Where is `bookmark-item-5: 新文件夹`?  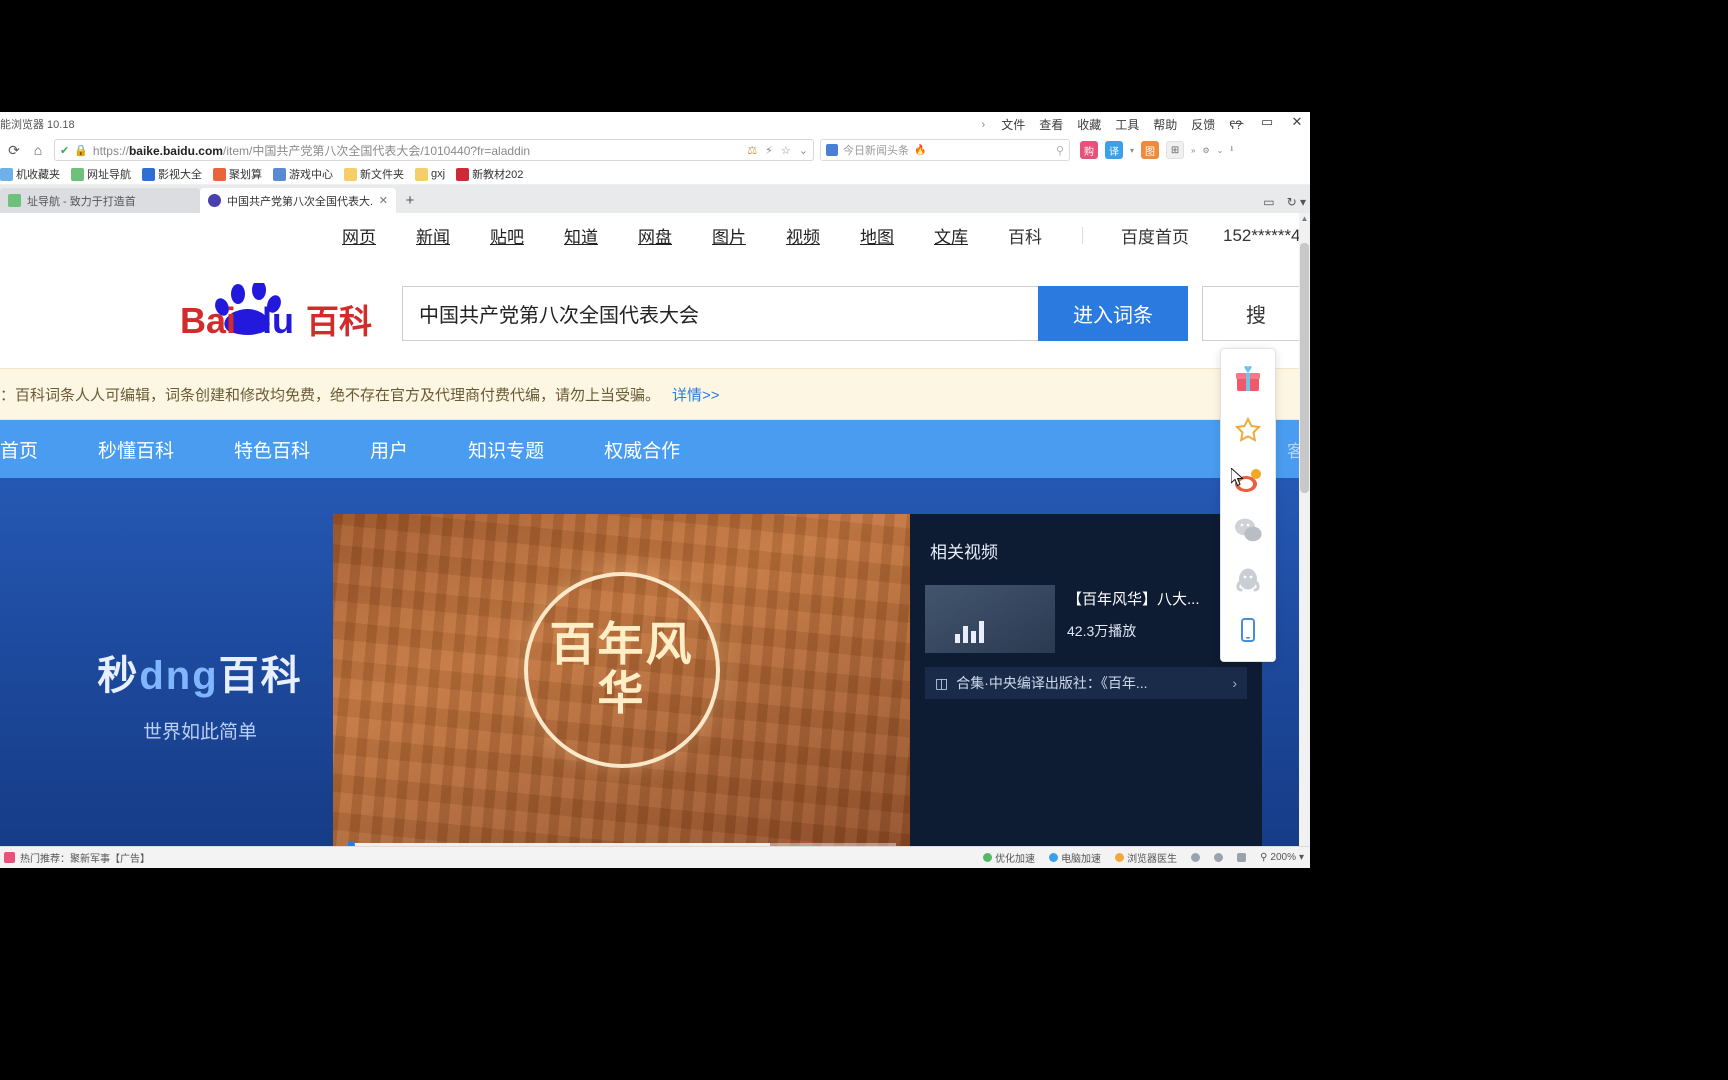 bookmark-item-5: 新文件夹 is located at coordinates (374, 174).